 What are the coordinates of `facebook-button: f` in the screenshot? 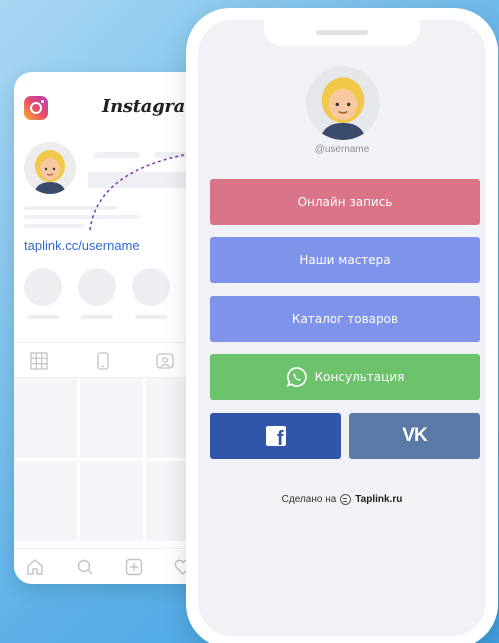 It's located at (275, 436).